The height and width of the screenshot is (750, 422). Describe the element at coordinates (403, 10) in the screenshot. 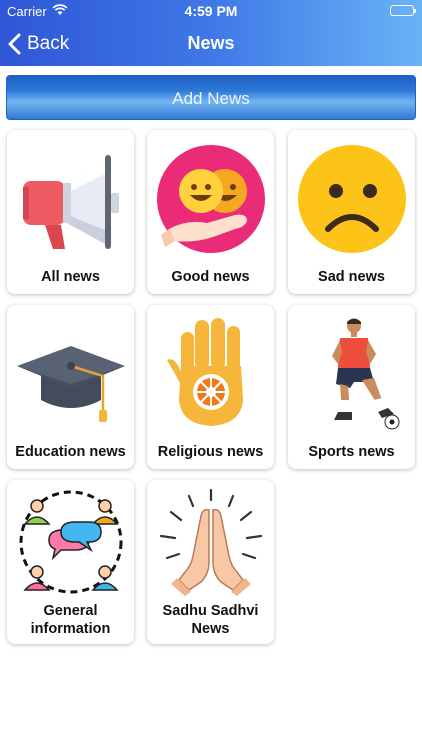

I see `battery-icon` at that location.